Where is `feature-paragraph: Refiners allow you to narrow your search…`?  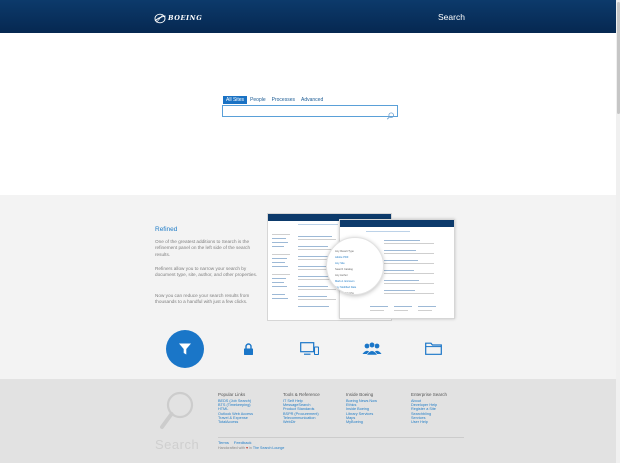
feature-paragraph: Refiners allow you to narrow your search… is located at coordinates (206, 272).